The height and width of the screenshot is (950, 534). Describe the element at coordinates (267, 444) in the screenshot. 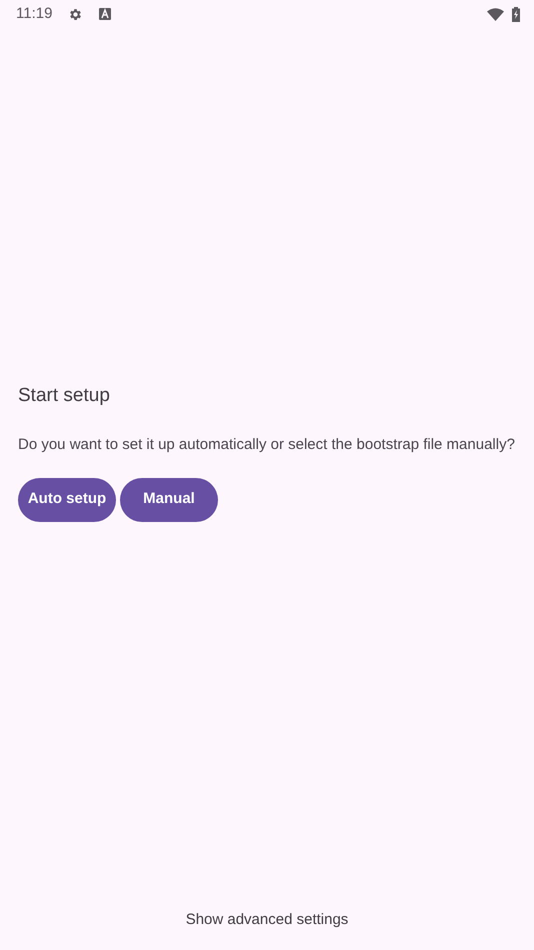

I see `setup-question: Do you want to set it up automatically or select the bootstrap file manually?` at that location.